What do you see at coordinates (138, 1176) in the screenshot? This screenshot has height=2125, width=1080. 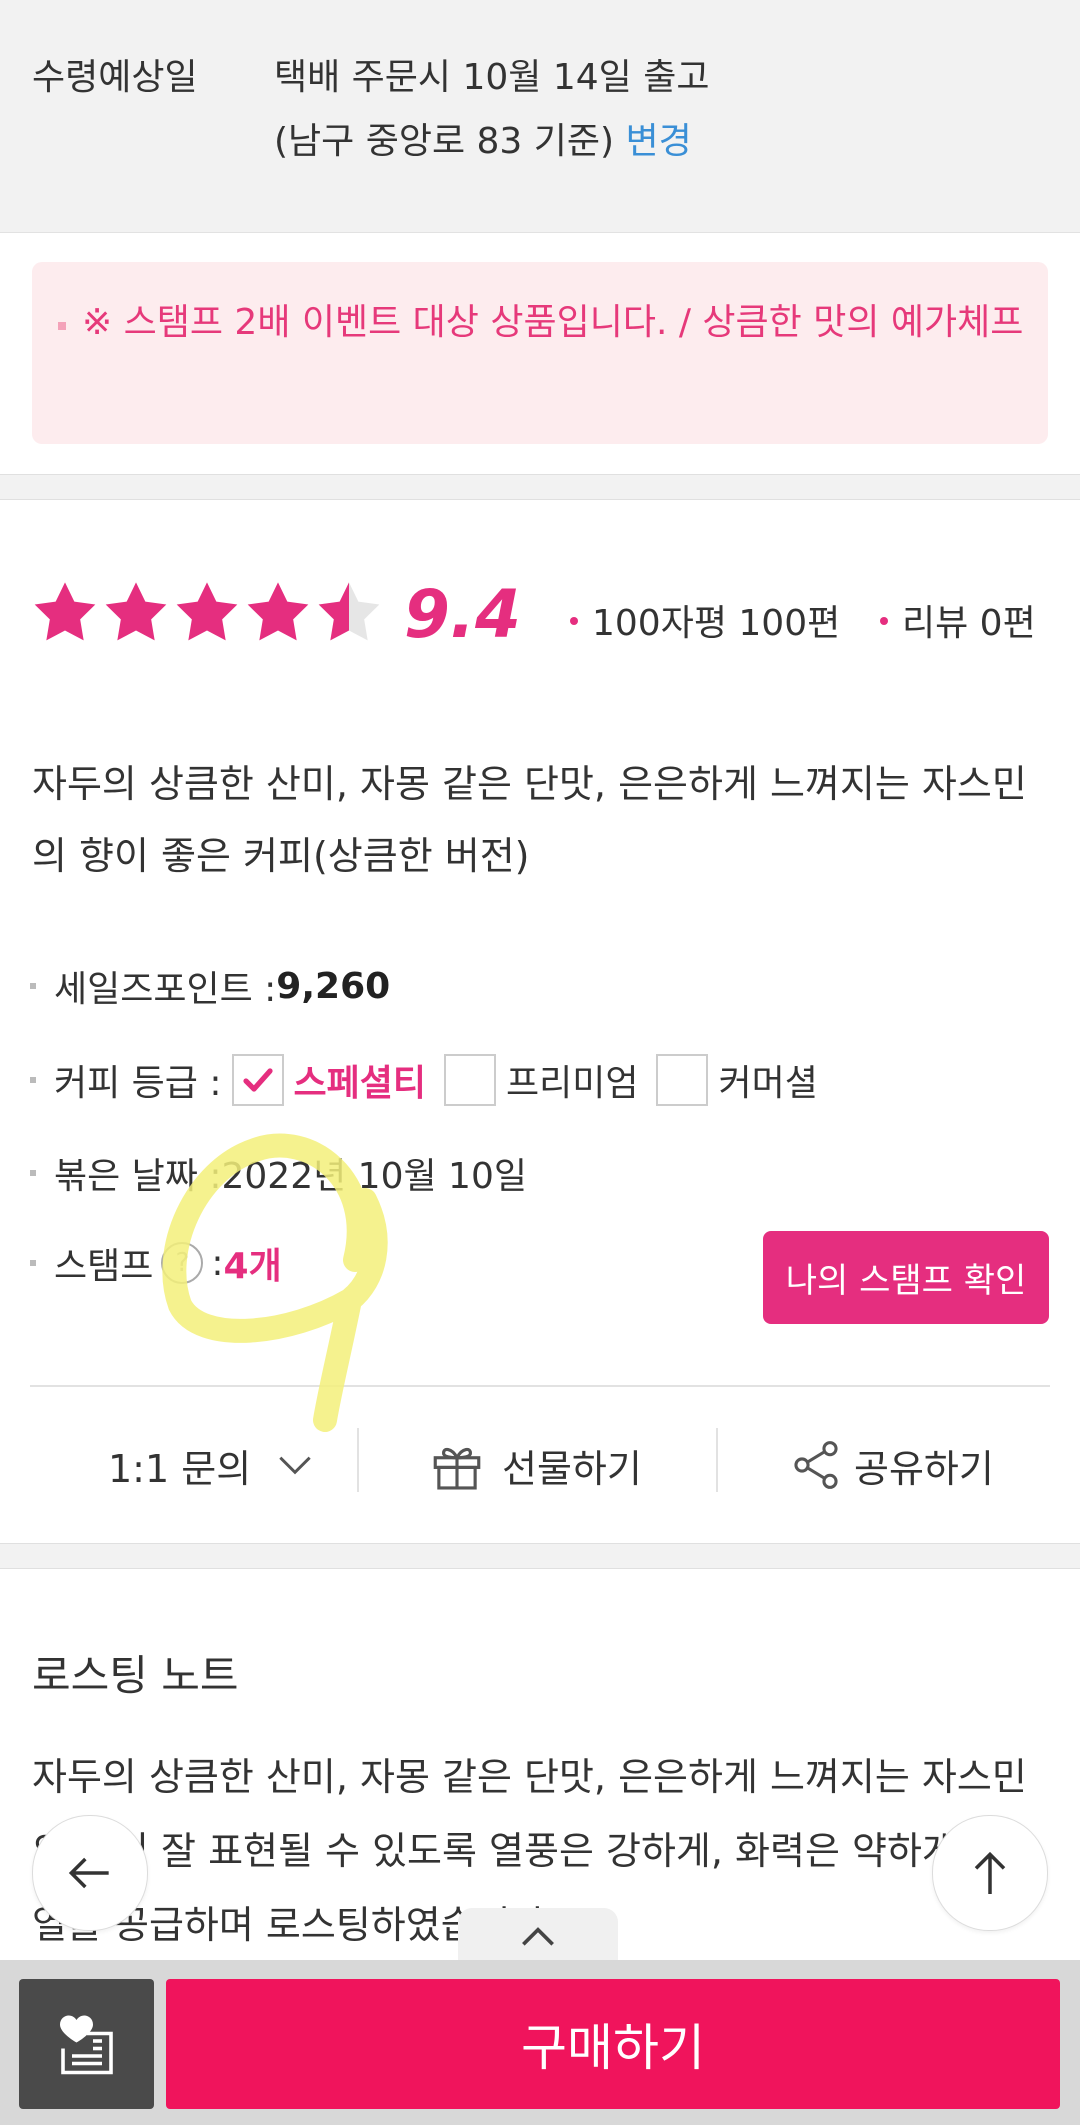 I see `roast-date-label: 볶은 날짜 :` at bounding box center [138, 1176].